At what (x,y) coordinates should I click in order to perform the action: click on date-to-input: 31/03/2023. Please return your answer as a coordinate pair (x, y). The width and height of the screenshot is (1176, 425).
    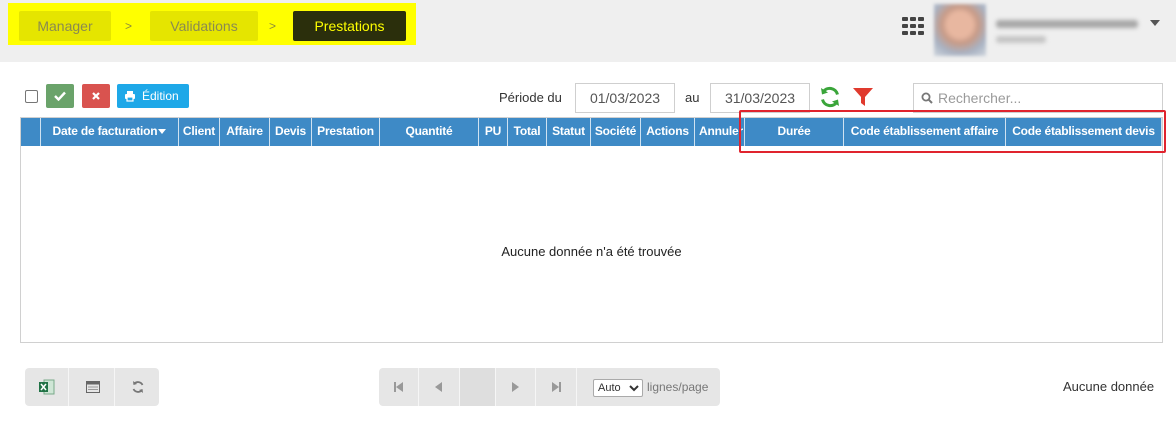
    Looking at the image, I should click on (760, 98).